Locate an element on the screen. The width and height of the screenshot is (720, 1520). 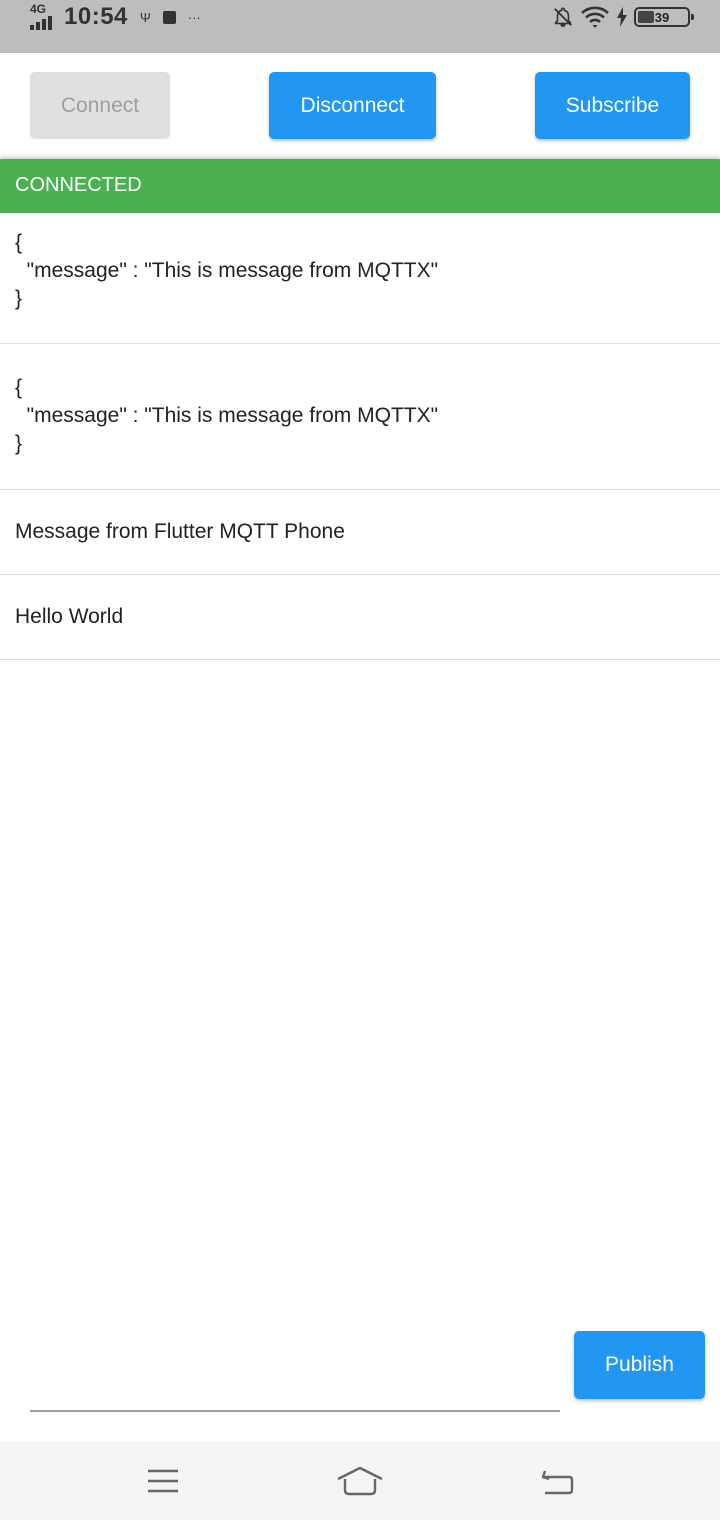
more-icon: ··· is located at coordinates (194, 17).